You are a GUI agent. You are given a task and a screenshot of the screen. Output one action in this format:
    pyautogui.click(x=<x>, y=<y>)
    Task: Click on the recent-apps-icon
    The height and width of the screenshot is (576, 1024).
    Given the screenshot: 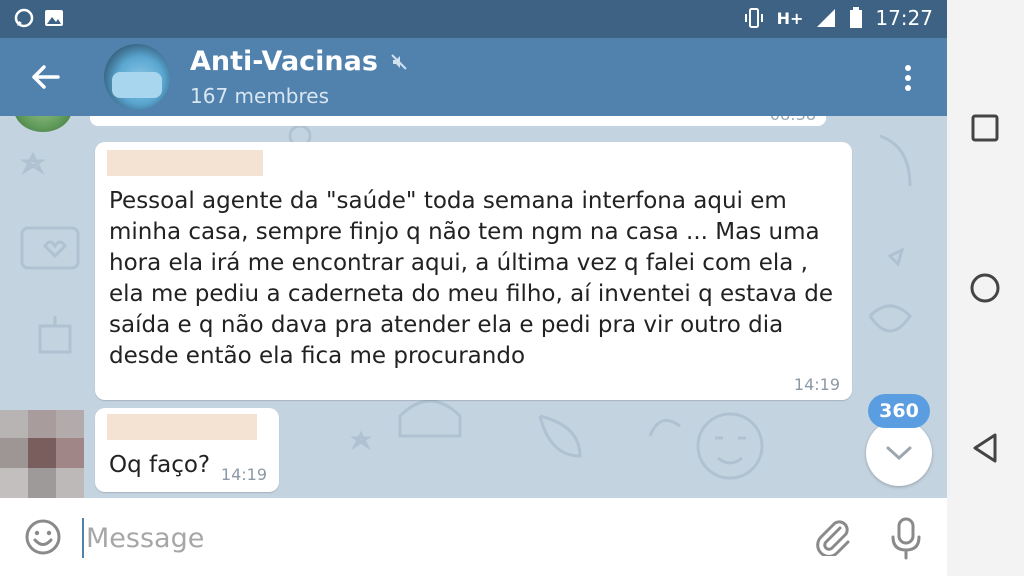 What is the action you would take?
    pyautogui.click(x=985, y=128)
    